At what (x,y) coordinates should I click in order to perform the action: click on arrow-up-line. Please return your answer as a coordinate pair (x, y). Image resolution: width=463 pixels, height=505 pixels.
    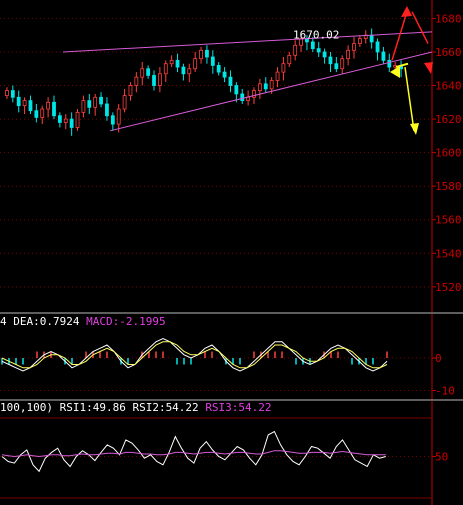
    Looking at the image, I should click on (399, 36).